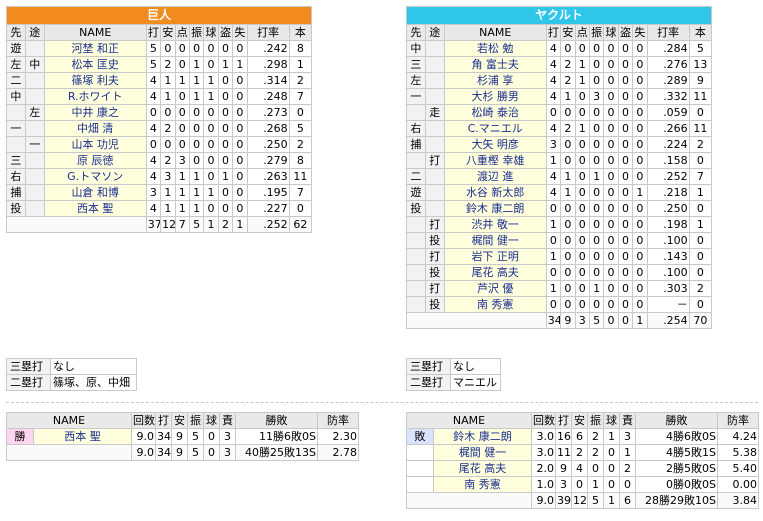  Describe the element at coordinates (76, 224) in the screenshot. I see `totals-blank` at that location.